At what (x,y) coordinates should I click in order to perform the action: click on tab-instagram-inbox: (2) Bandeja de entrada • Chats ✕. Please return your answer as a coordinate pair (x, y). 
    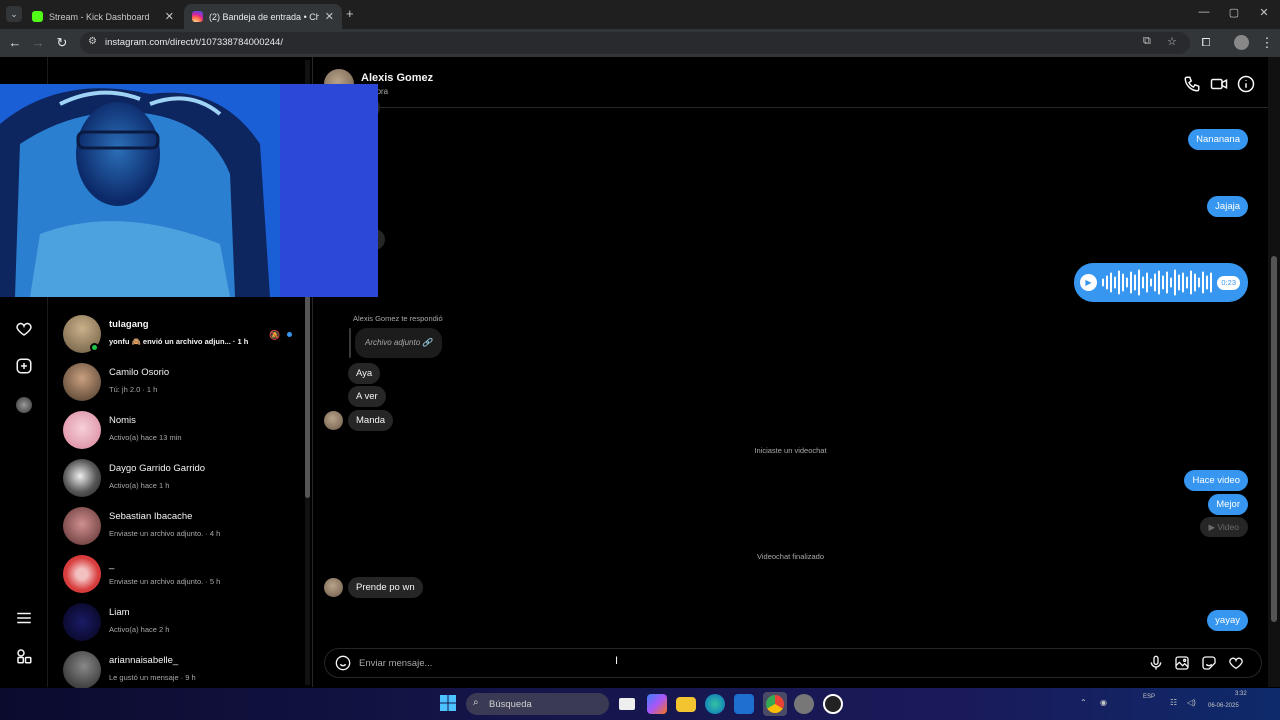
    Looking at the image, I should click on (263, 16).